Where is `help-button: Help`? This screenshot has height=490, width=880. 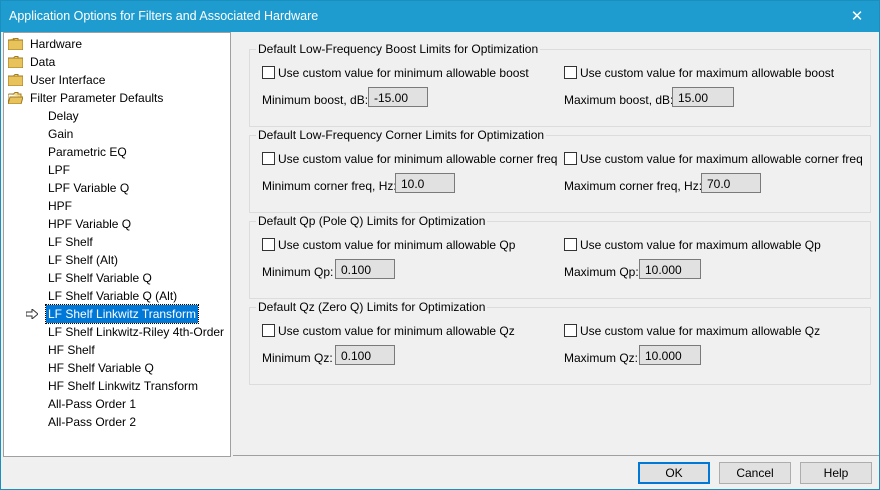 help-button: Help is located at coordinates (836, 473).